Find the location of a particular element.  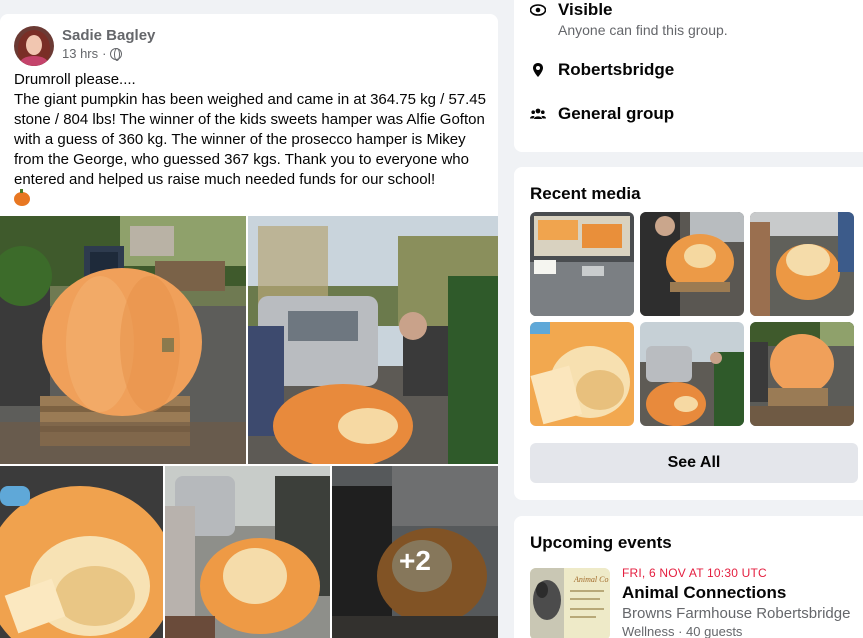

about-group-type: General group is located at coordinates (602, 114).